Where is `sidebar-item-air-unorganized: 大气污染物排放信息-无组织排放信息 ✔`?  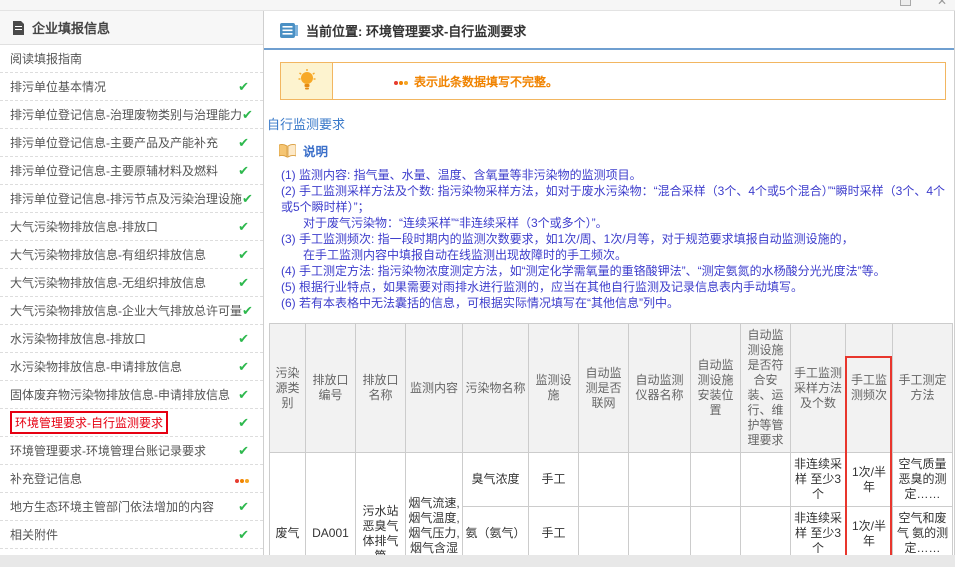
sidebar-item-air-unorganized: 大气污染物排放信息-无组织排放信息 ✔ is located at coordinates (131, 283).